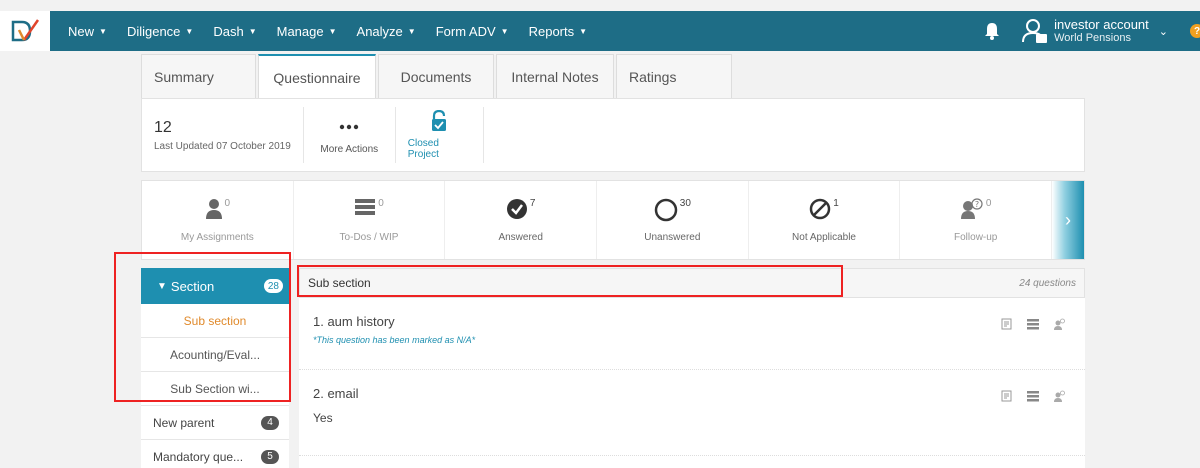 This screenshot has height=468, width=1200. I want to click on user-menu: investor account World Pensions, so click(1101, 30).